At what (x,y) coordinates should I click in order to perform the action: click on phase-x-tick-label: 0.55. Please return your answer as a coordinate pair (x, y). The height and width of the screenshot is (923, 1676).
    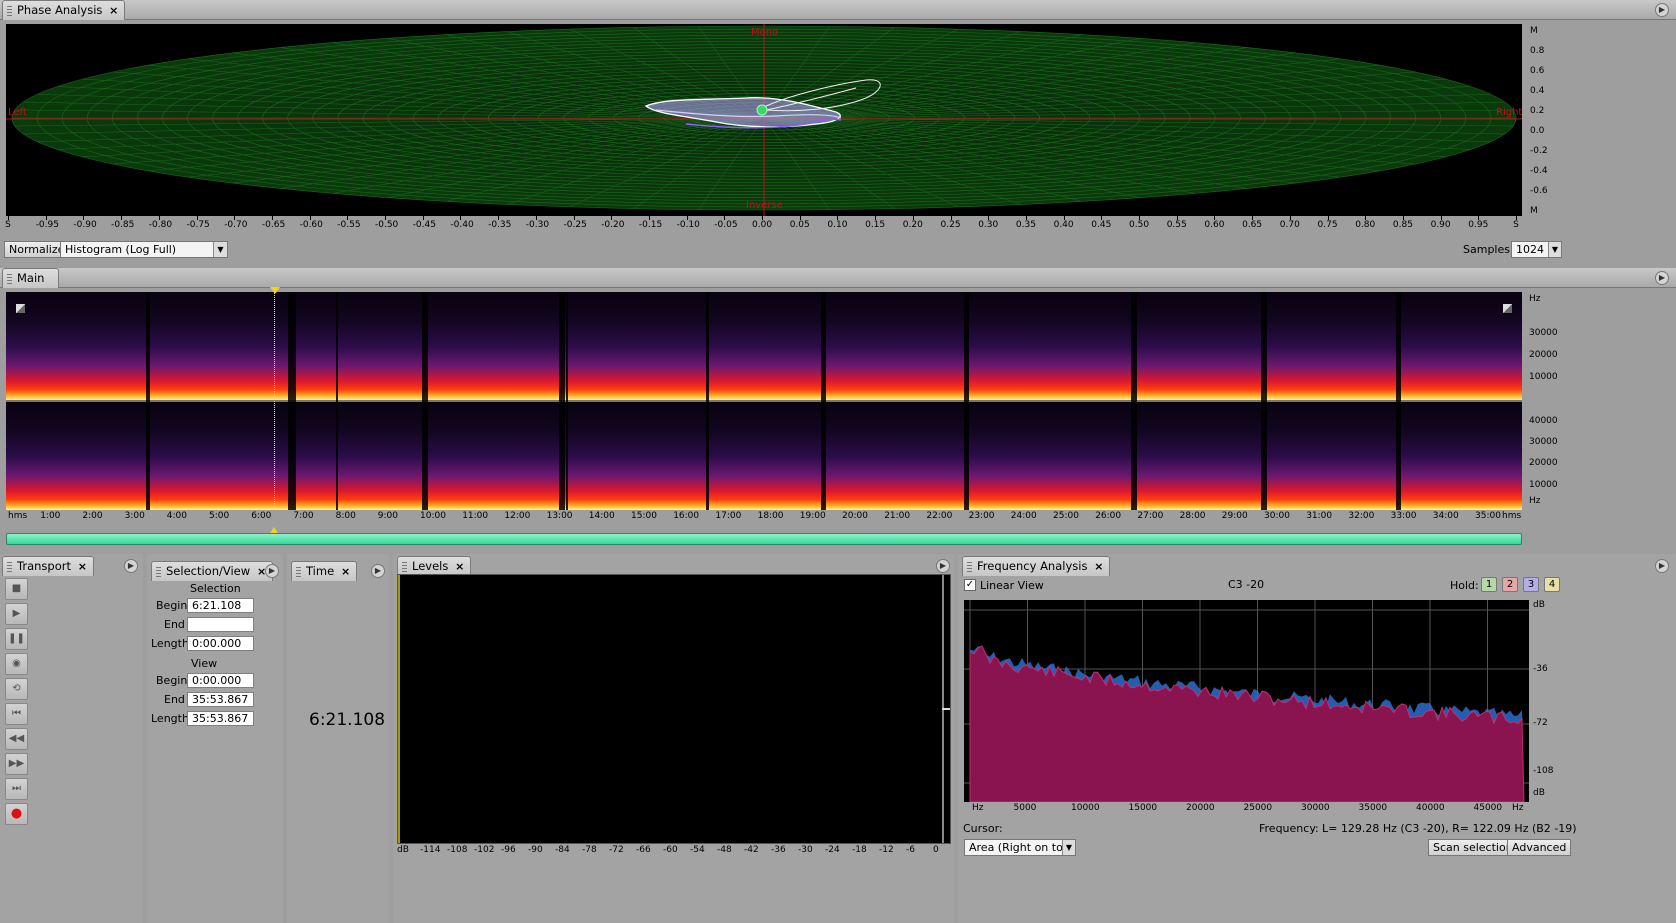
    Looking at the image, I should click on (1176, 225).